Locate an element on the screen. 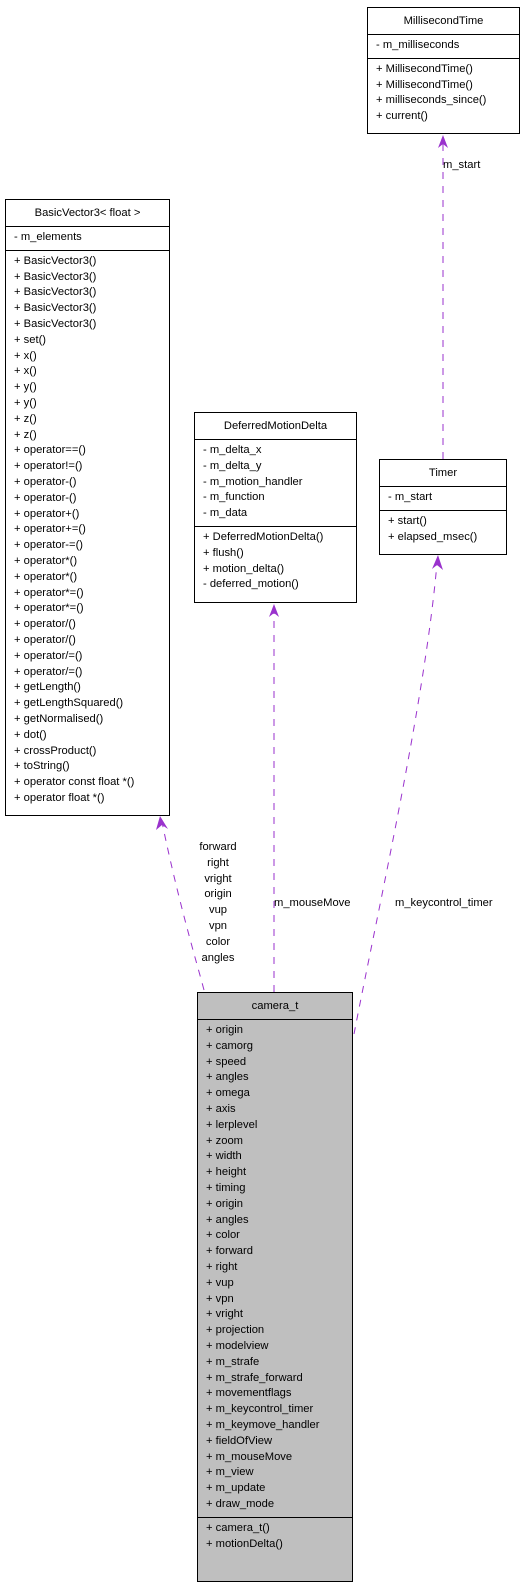 This screenshot has height=1587, width=529. attribute: + right is located at coordinates (222, 1266).